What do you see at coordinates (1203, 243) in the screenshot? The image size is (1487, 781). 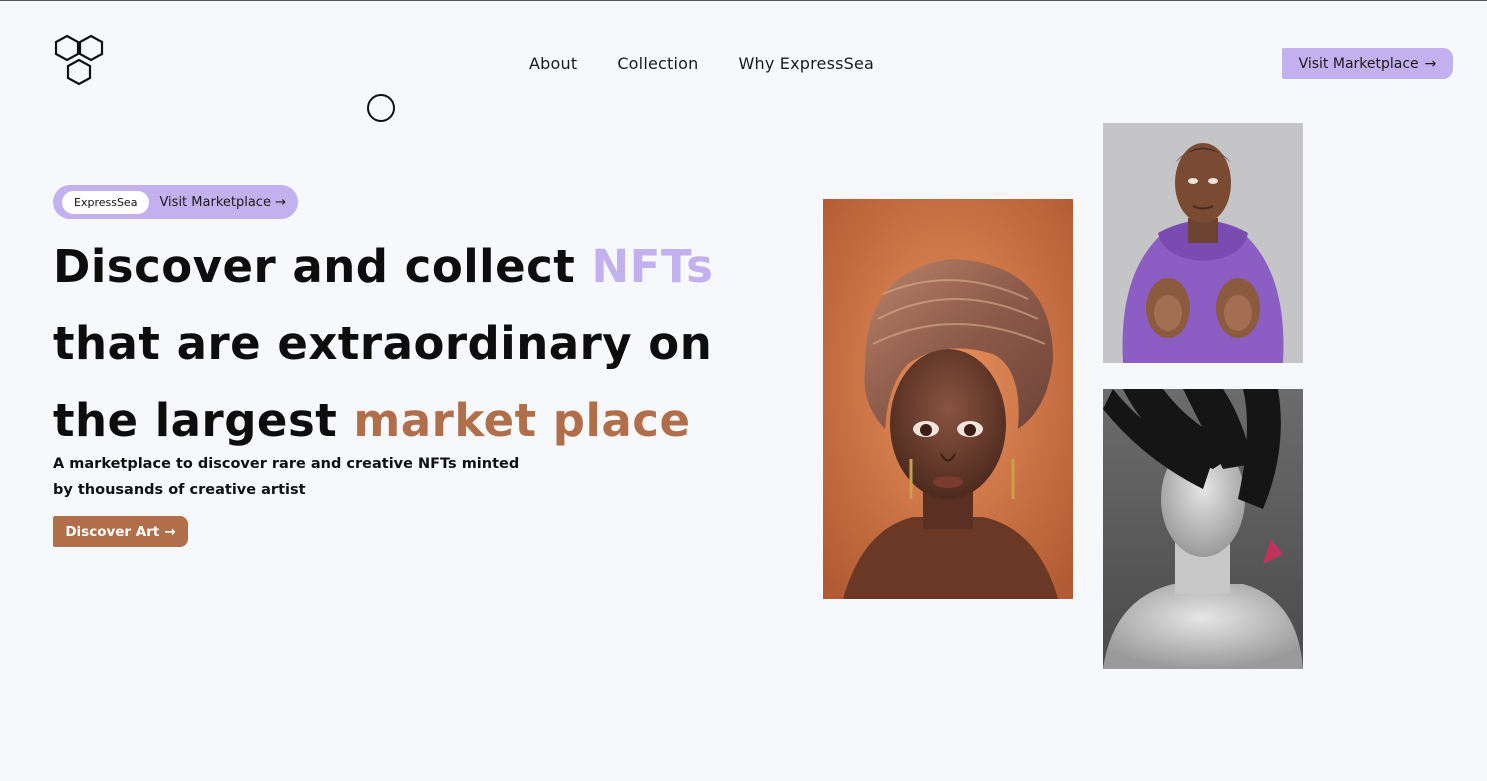 I see `nft-artwork-purple-hoodie` at bounding box center [1203, 243].